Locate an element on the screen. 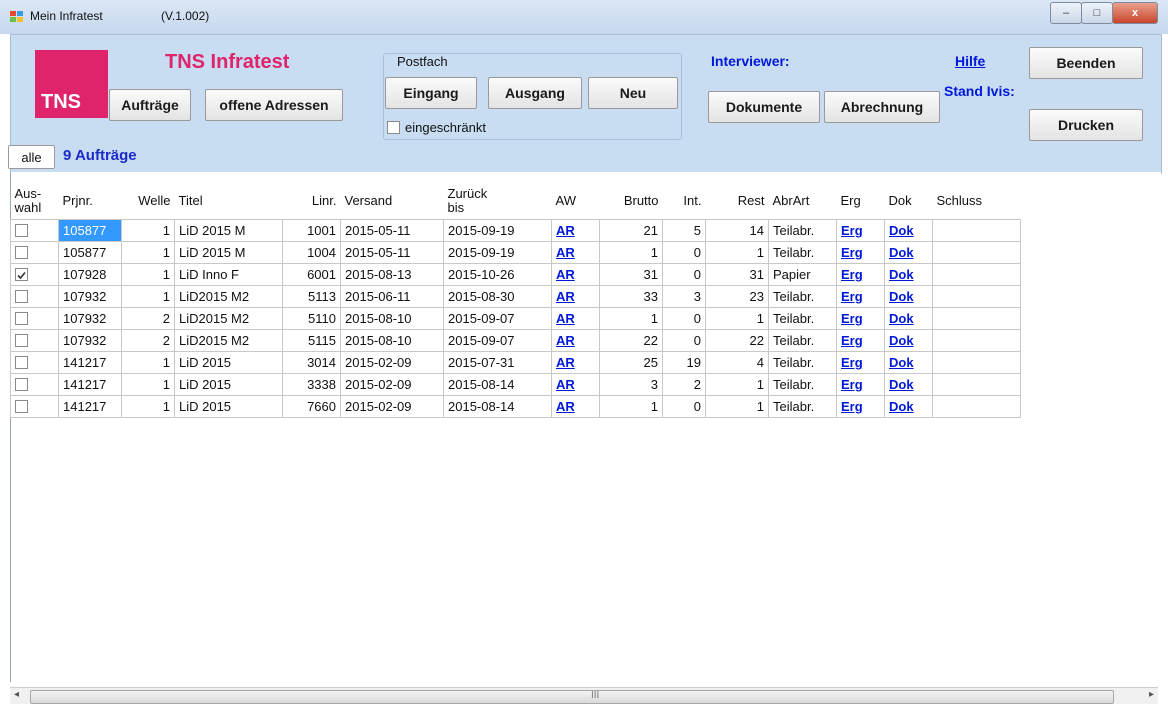 The height and width of the screenshot is (709, 1168). auftraege-button: Aufträge is located at coordinates (150, 105).